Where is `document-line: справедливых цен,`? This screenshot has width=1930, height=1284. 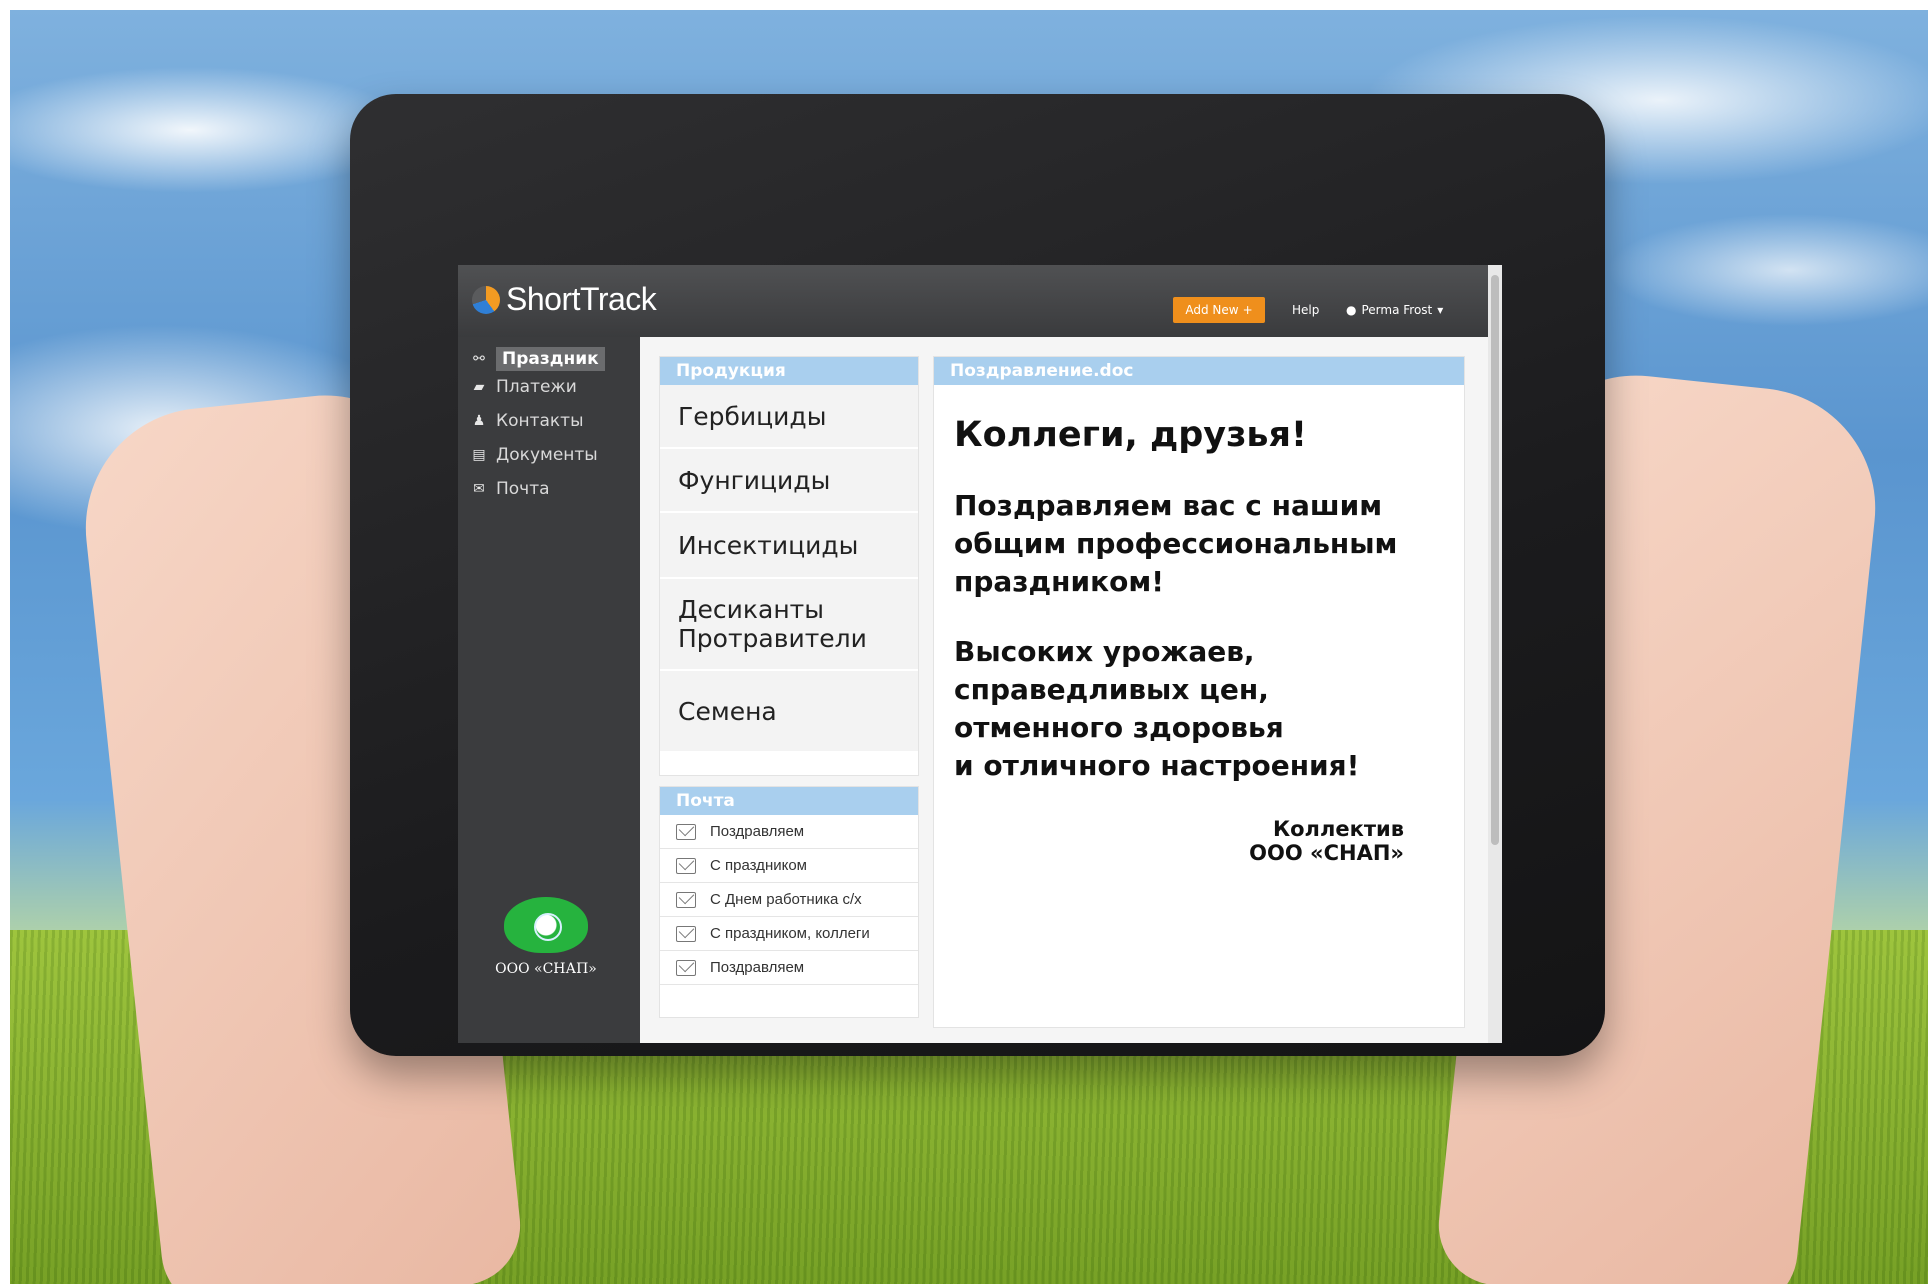 document-line: справедливых цен, is located at coordinates (1111, 689).